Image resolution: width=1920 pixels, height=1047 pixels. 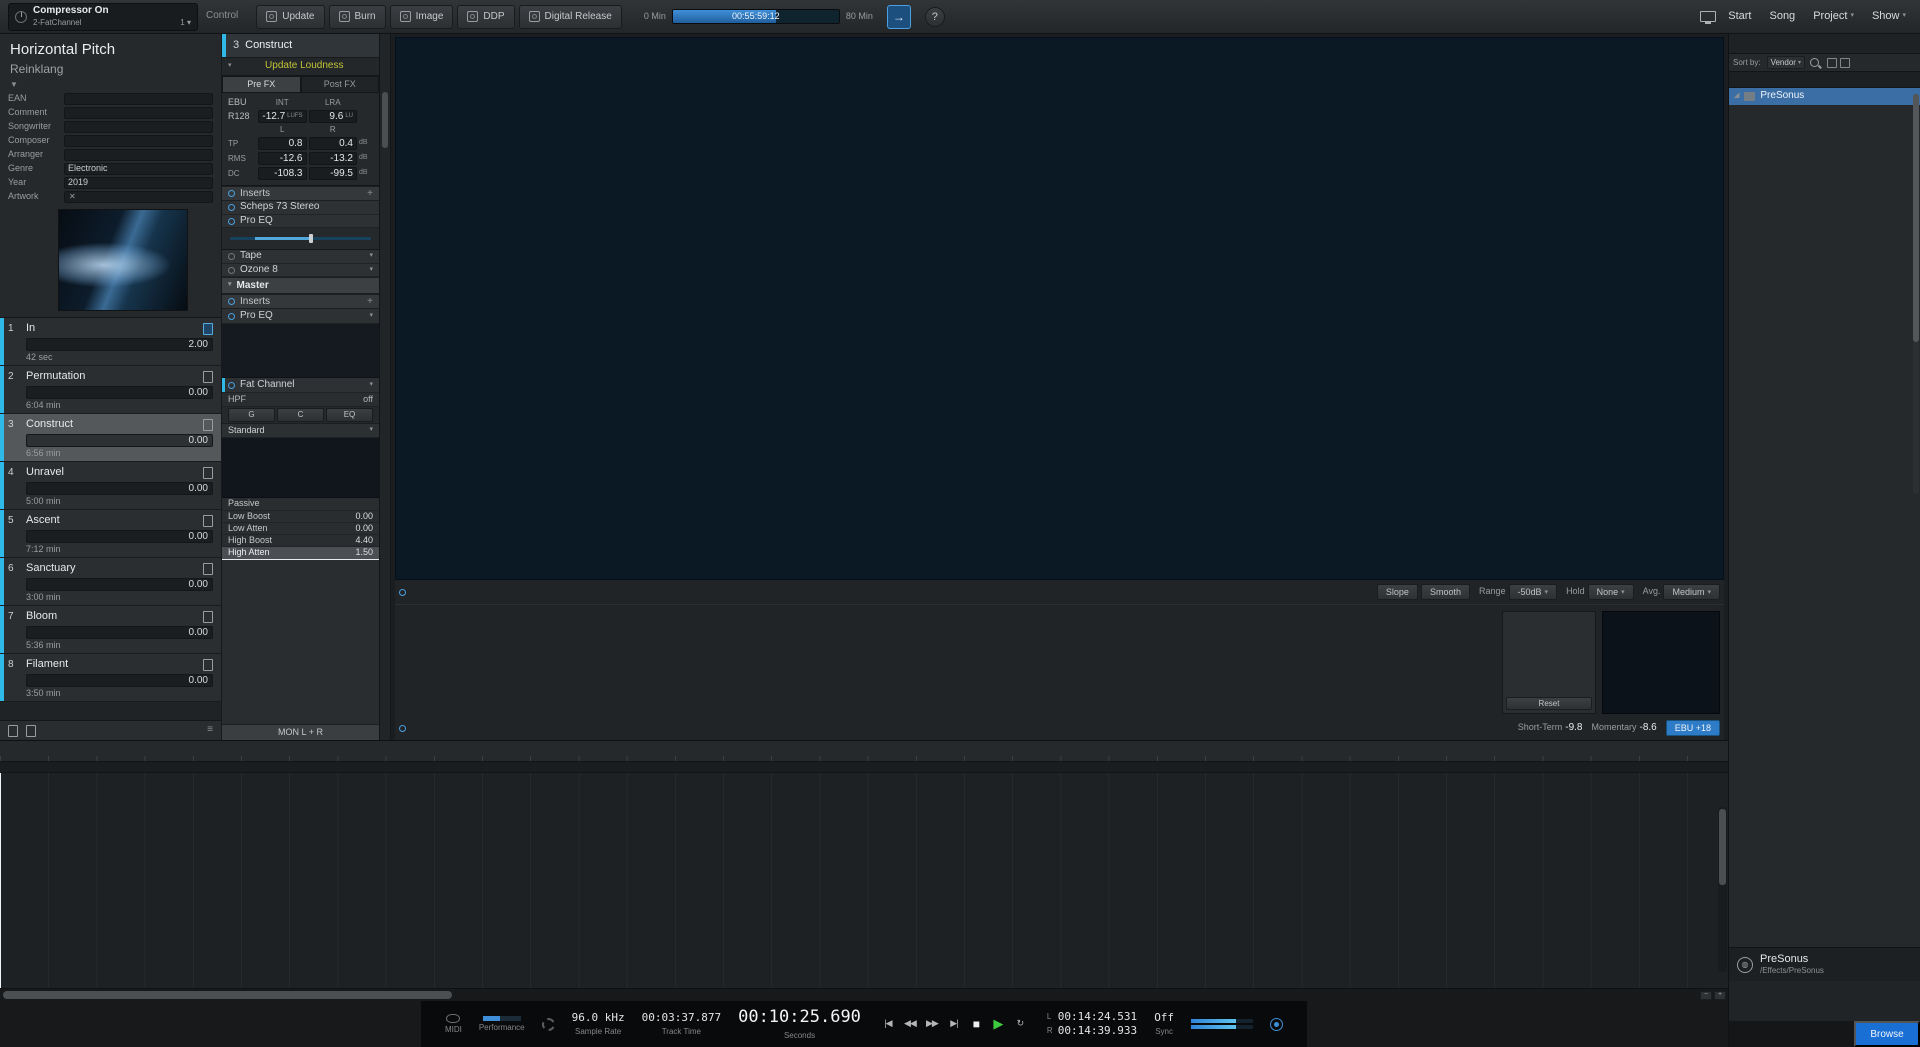 What do you see at coordinates (1020, 1024) in the screenshot?
I see `loop-button: ↻` at bounding box center [1020, 1024].